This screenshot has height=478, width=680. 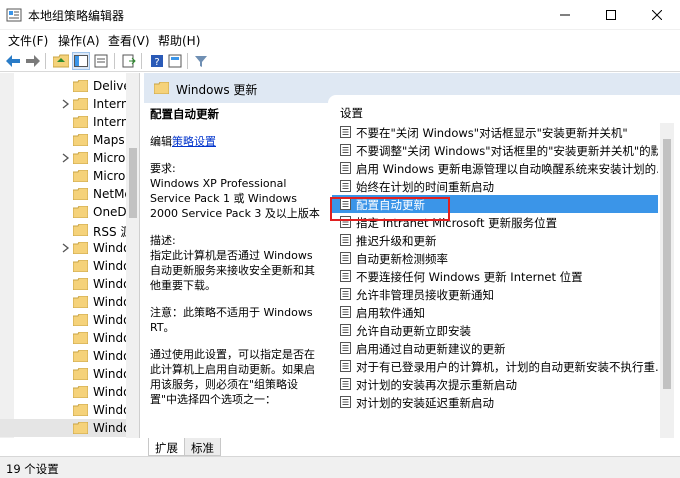 I want to click on tab-standard: 标准, so click(x=202, y=447).